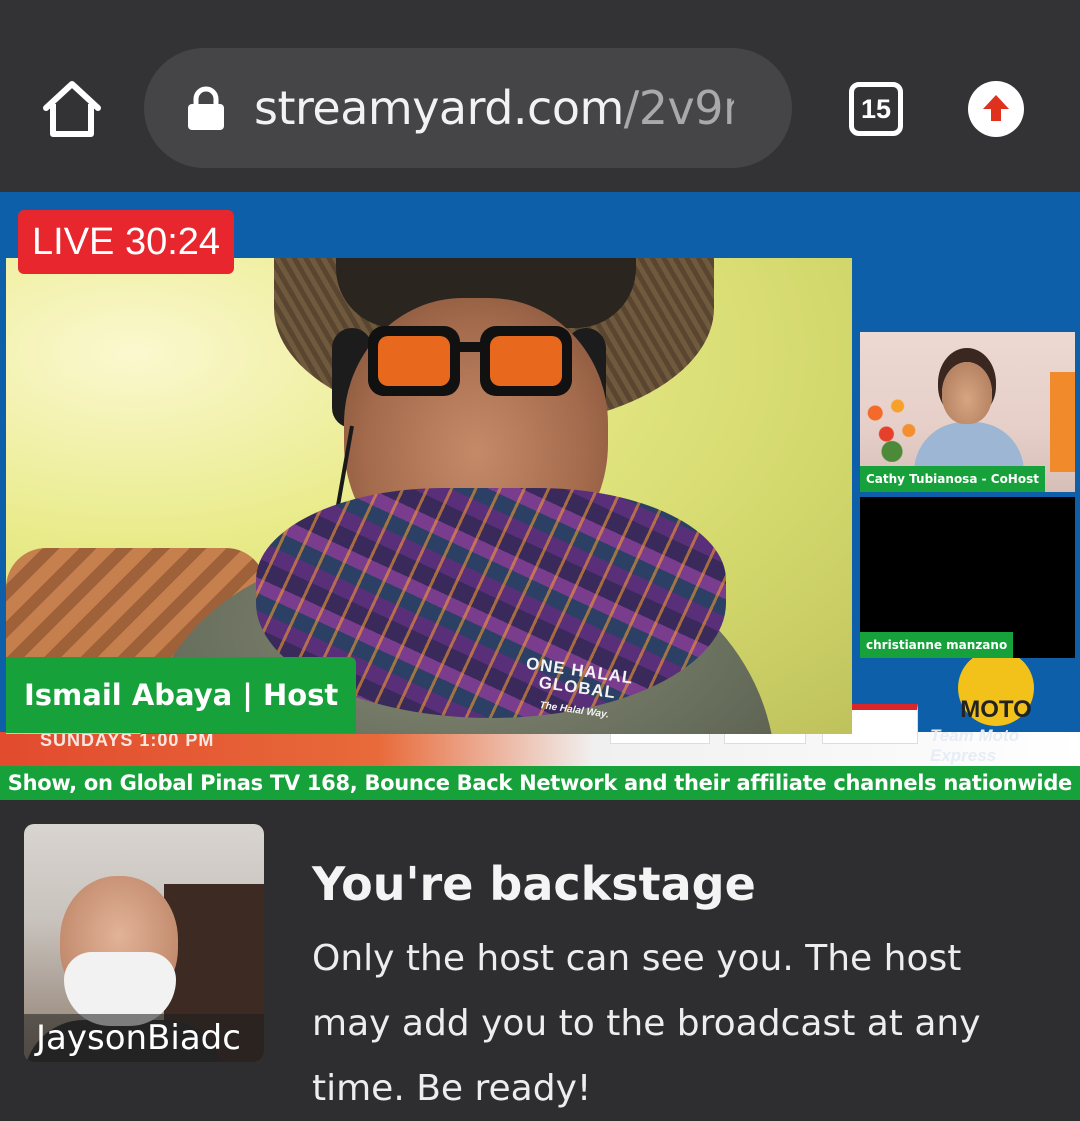 Image resolution: width=1080 pixels, height=1121 pixels. Describe the element at coordinates (439, 108) in the screenshot. I see `url-domain: streamyard.com` at that location.